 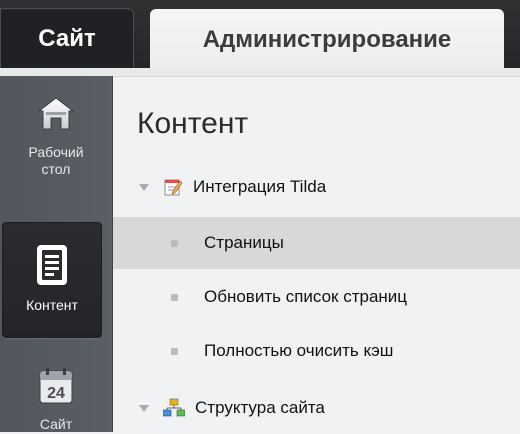 I want to click on tree-item-label: Страницы, so click(x=244, y=242).